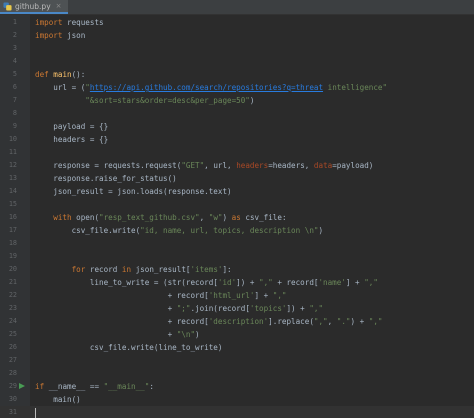 This screenshot has width=474, height=418. I want to click on line-number: 10, so click(12, 139).